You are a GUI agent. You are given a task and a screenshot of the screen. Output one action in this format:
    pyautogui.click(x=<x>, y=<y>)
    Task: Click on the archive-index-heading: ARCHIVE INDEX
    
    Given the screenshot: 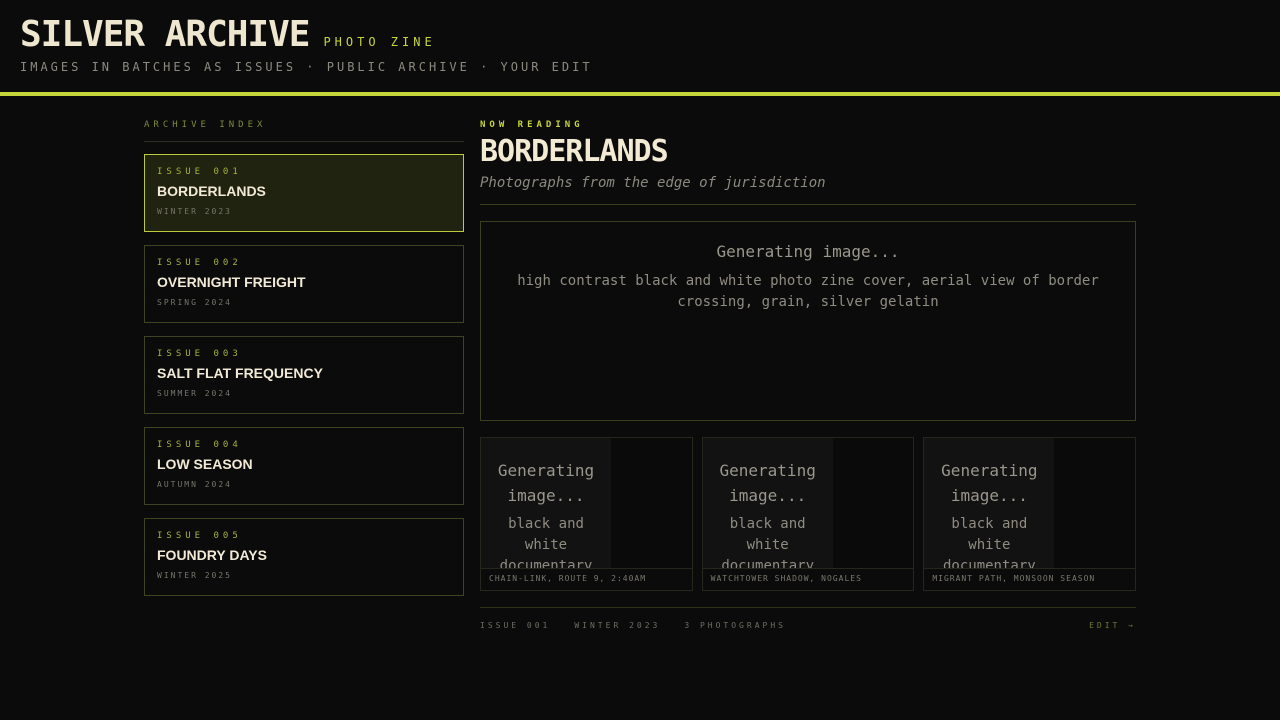 What is the action you would take?
    pyautogui.click(x=304, y=131)
    